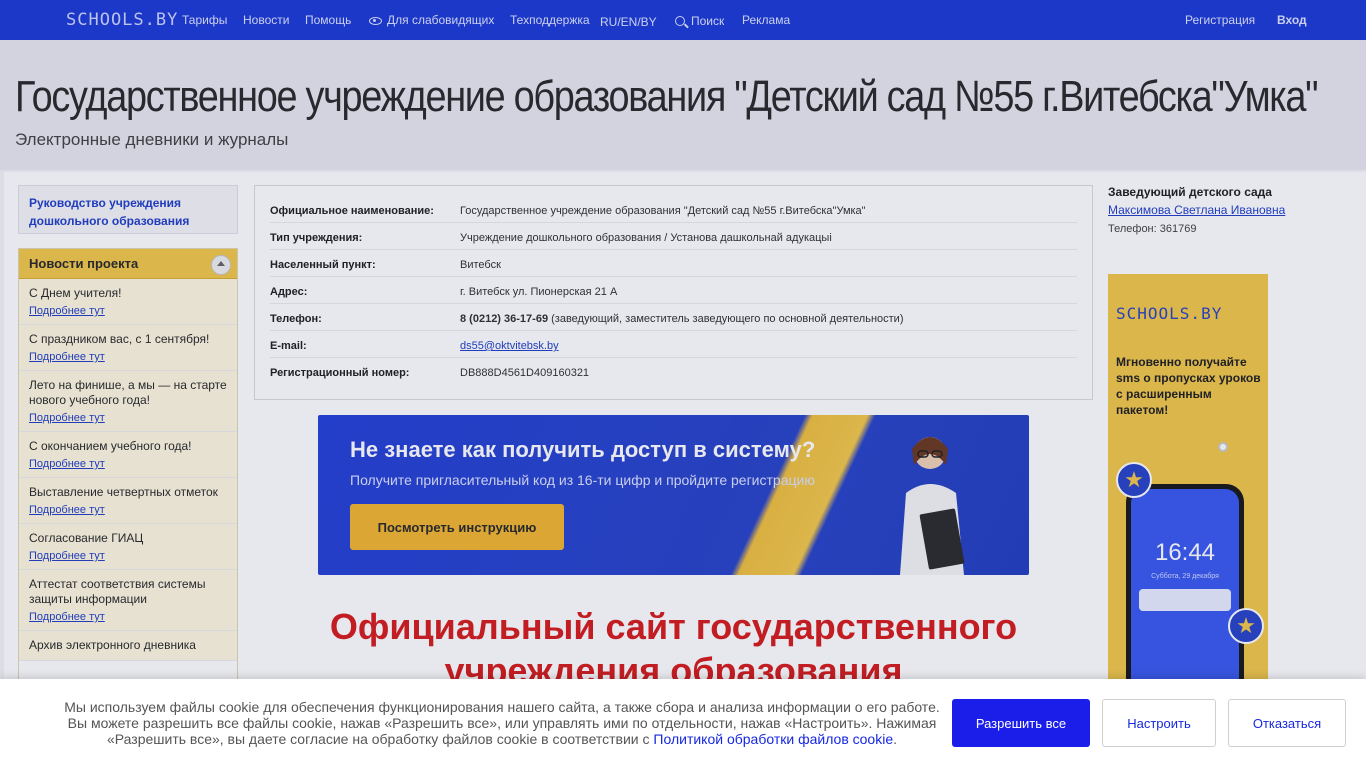 This screenshot has height=768, width=1366. I want to click on info-label: E-mail:, so click(288, 346).